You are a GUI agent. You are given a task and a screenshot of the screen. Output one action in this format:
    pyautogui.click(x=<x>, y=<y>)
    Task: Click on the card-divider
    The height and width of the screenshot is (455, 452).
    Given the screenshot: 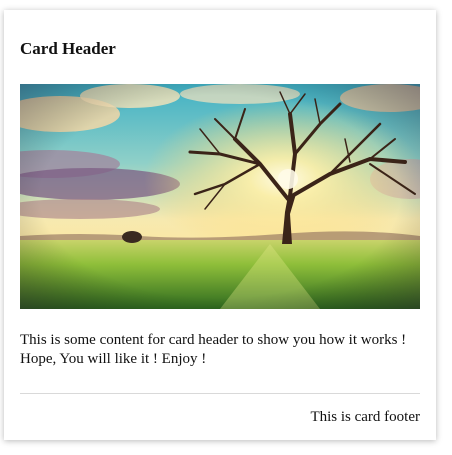 What is the action you would take?
    pyautogui.click(x=220, y=393)
    